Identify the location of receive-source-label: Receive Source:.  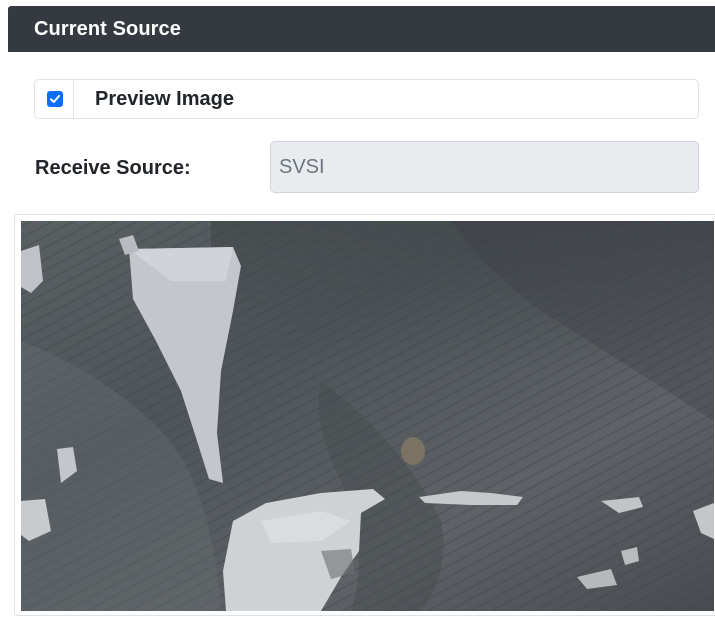
(113, 168).